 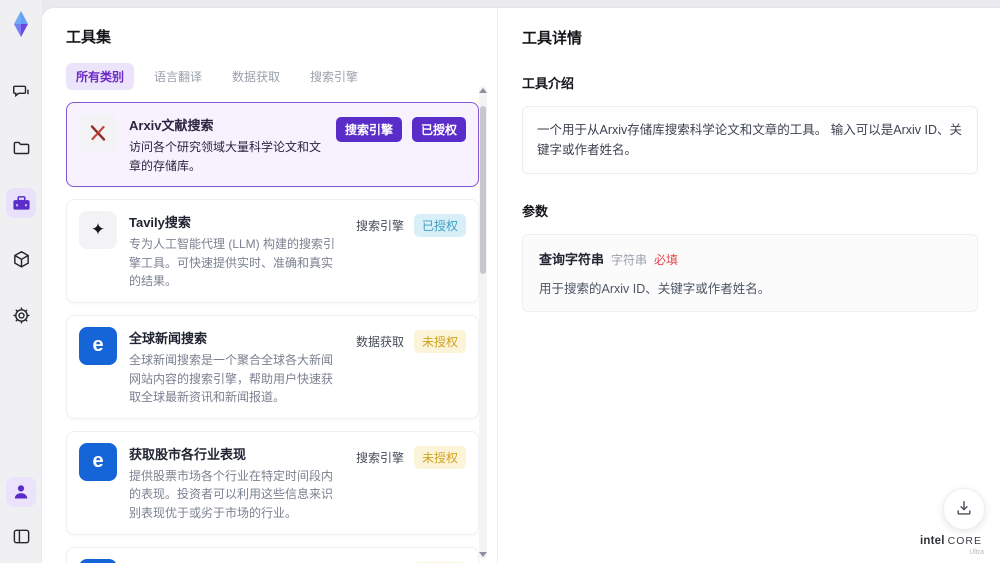 I want to click on scroll-up-arrow-icon, so click(x=483, y=90).